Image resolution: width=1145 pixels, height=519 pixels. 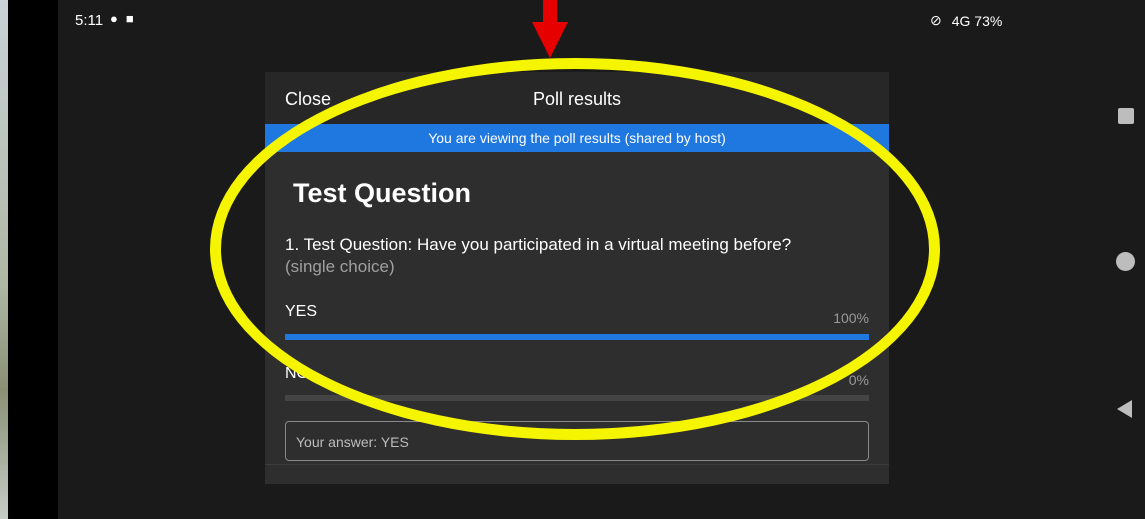 What do you see at coordinates (114, 18) in the screenshot?
I see `chat-icon: ●` at bounding box center [114, 18].